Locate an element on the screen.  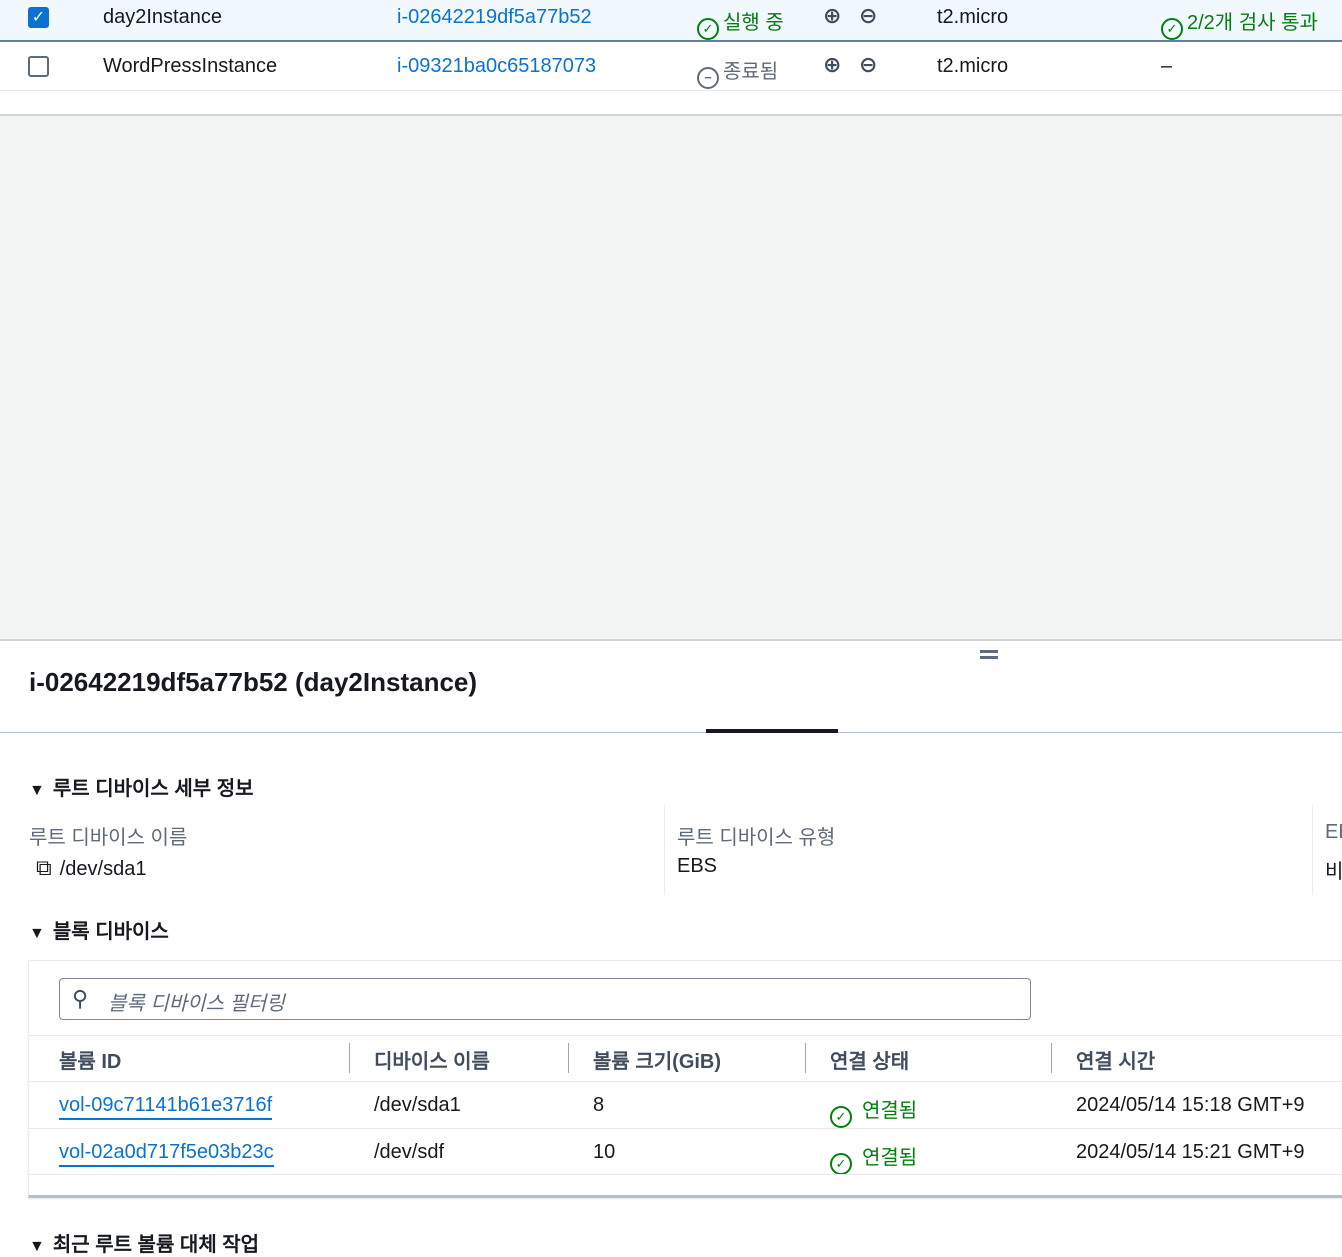
checks-label: 2/2개 검사 통과 is located at coordinates (1252, 23).